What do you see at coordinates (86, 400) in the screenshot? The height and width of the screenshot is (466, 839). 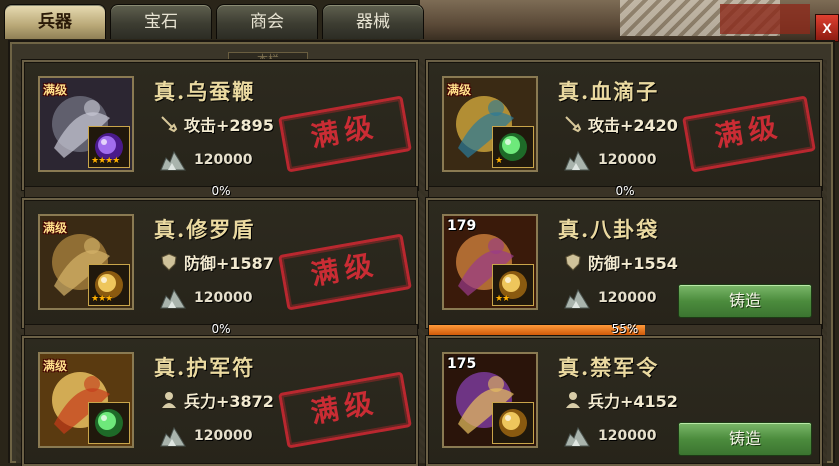 I see `item-icon: 满级` at bounding box center [86, 400].